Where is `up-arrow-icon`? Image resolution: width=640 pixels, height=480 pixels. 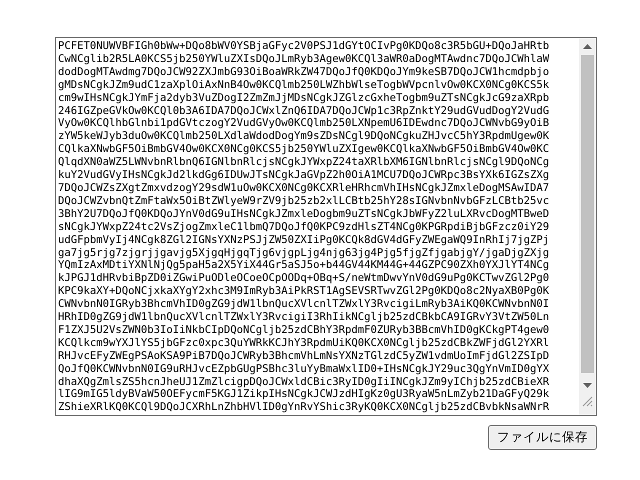
up-arrow-icon is located at coordinates (587, 46).